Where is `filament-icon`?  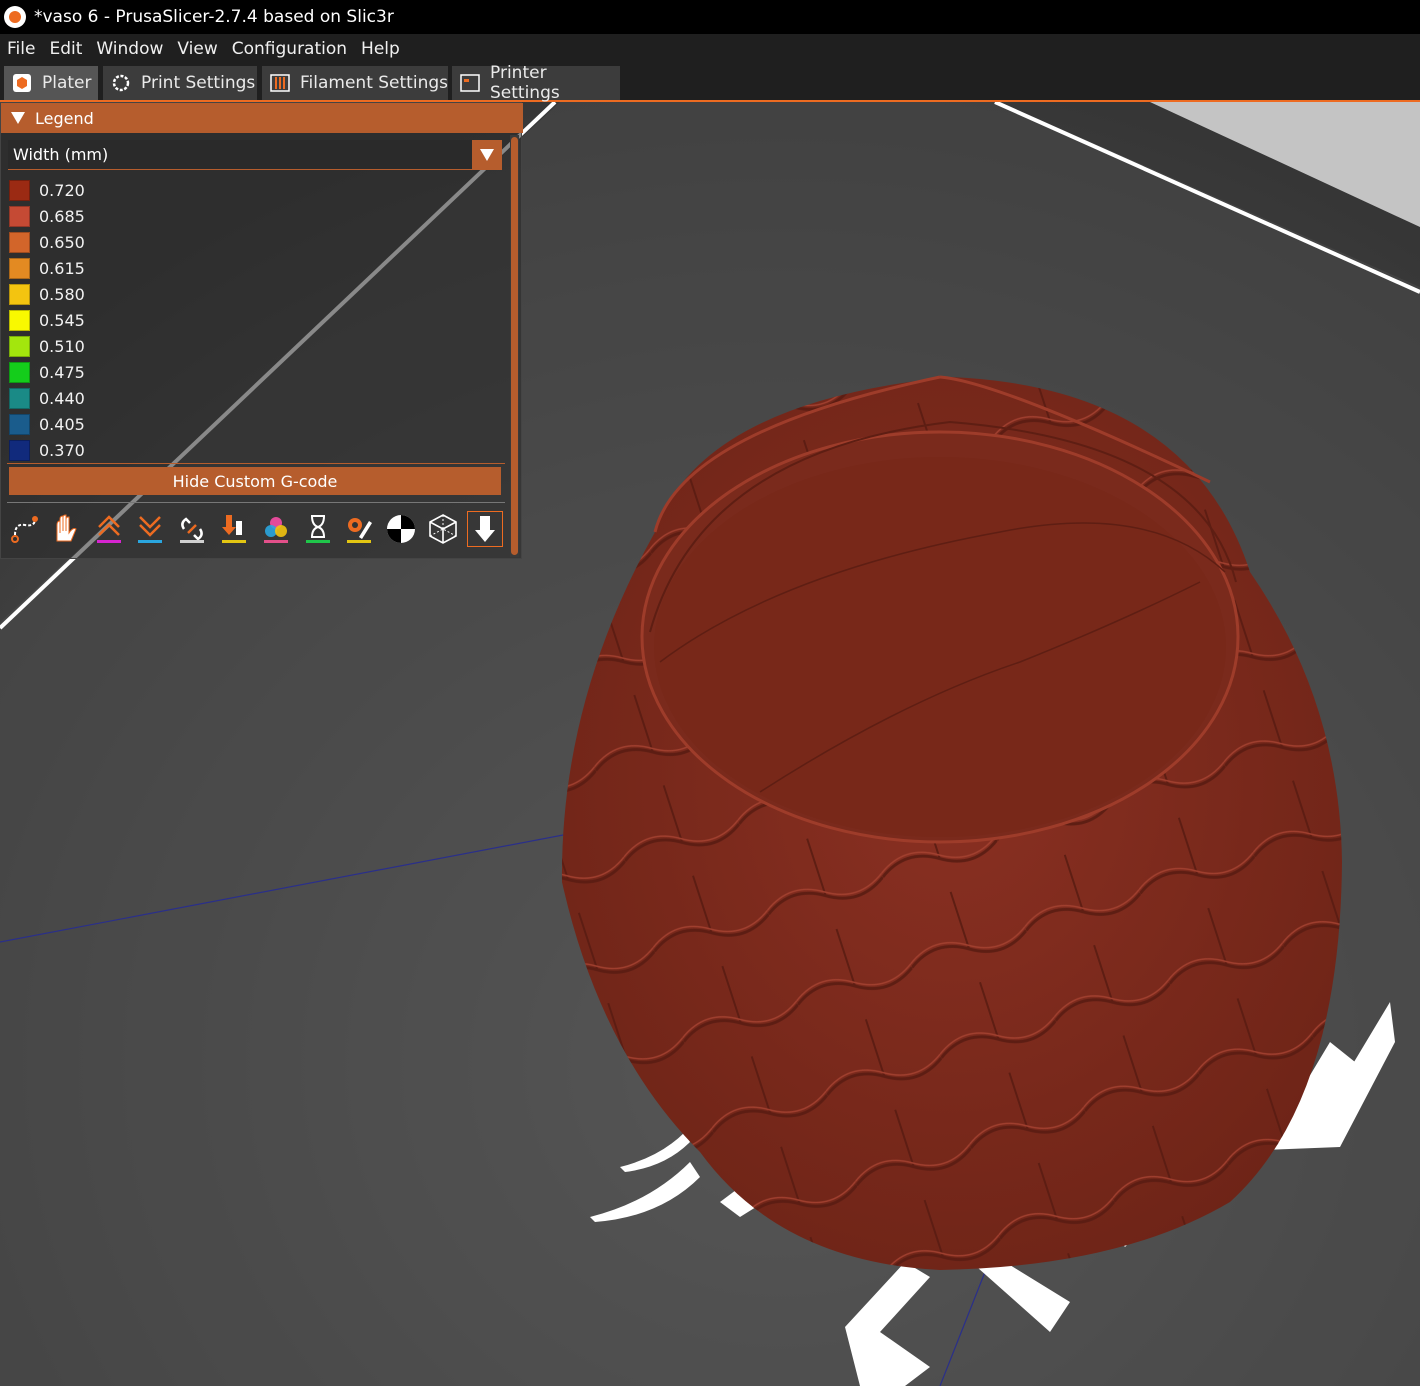
filament-icon is located at coordinates (280, 83).